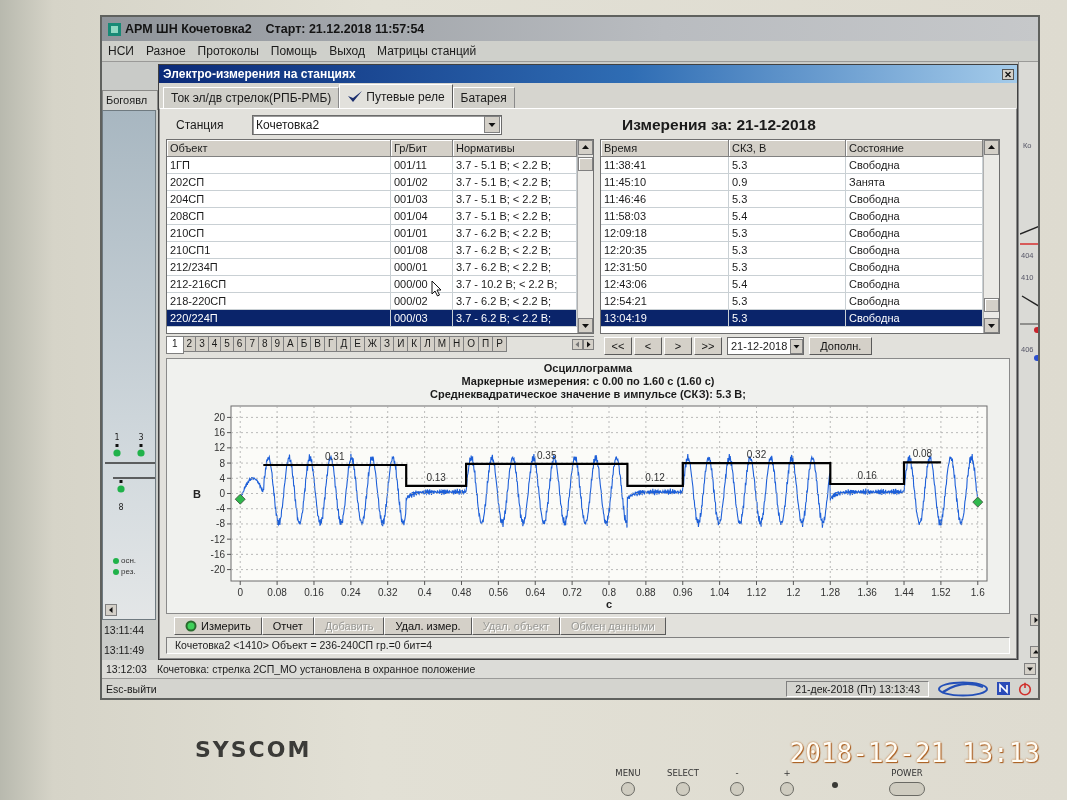 The image size is (1067, 800). Describe the element at coordinates (219, 448) in the screenshot. I see `axis-tick-label: 12` at that location.